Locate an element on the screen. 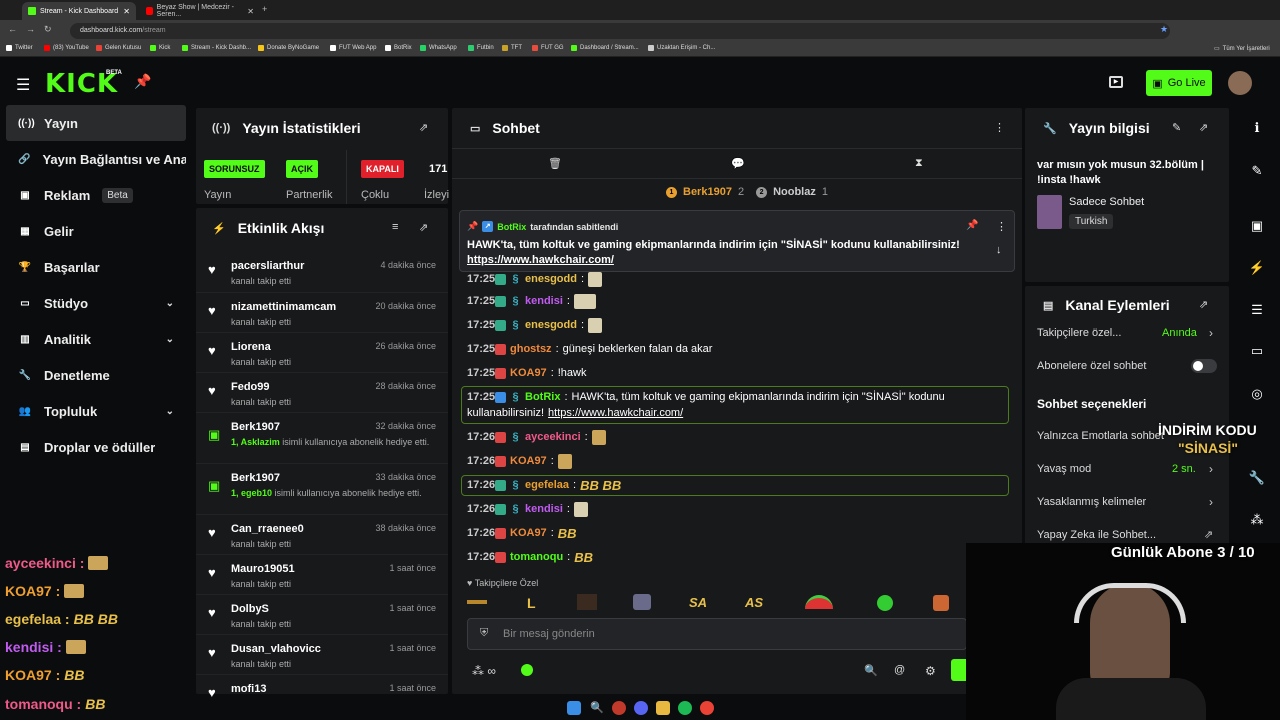 This screenshot has height=720, width=1280. chat-username: tomanoqu is located at coordinates (536, 557).